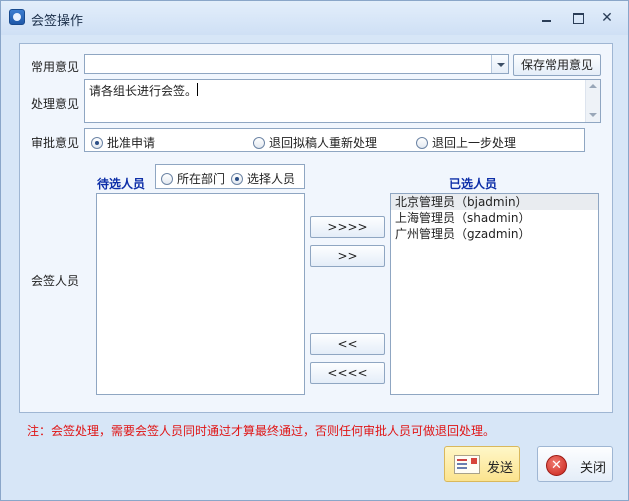 The height and width of the screenshot is (501, 629). What do you see at coordinates (575, 464) in the screenshot?
I see `close-button: ✕ 关闭` at bounding box center [575, 464].